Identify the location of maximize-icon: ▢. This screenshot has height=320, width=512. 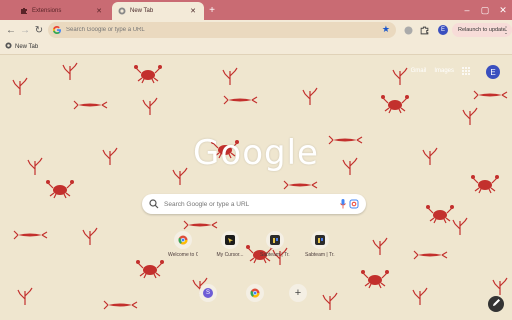
(485, 10).